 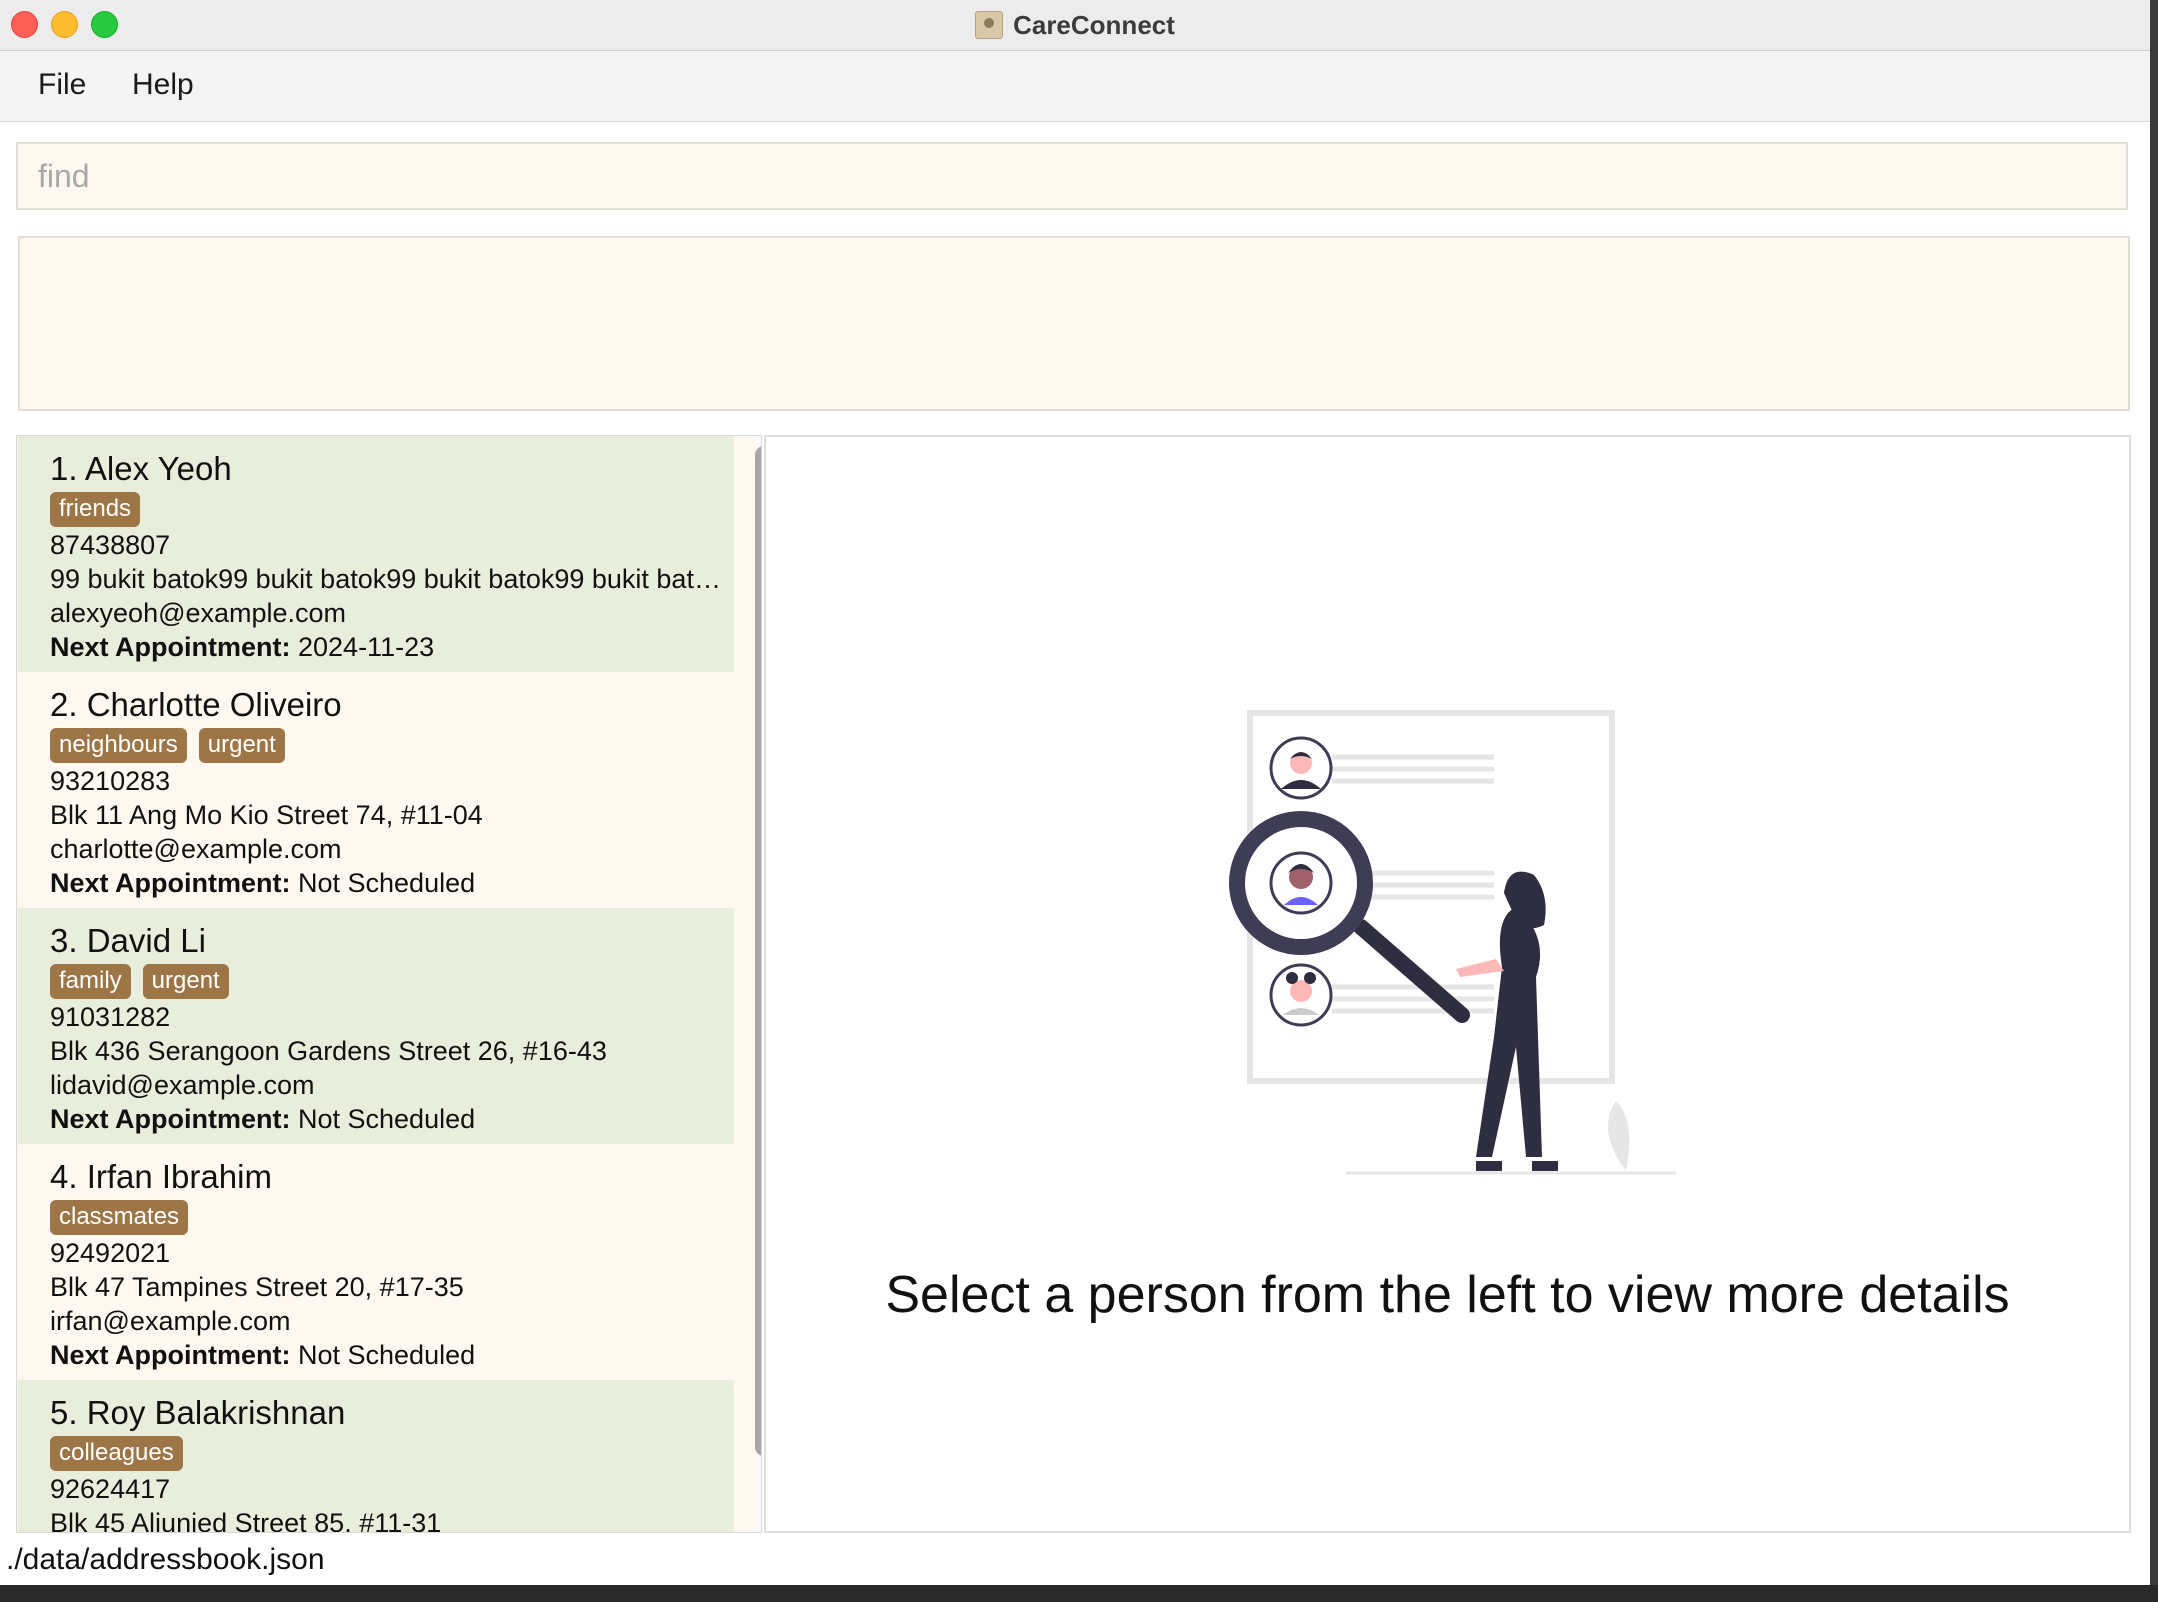 I want to click on menu-bar: File Help, so click(x=1075, y=86).